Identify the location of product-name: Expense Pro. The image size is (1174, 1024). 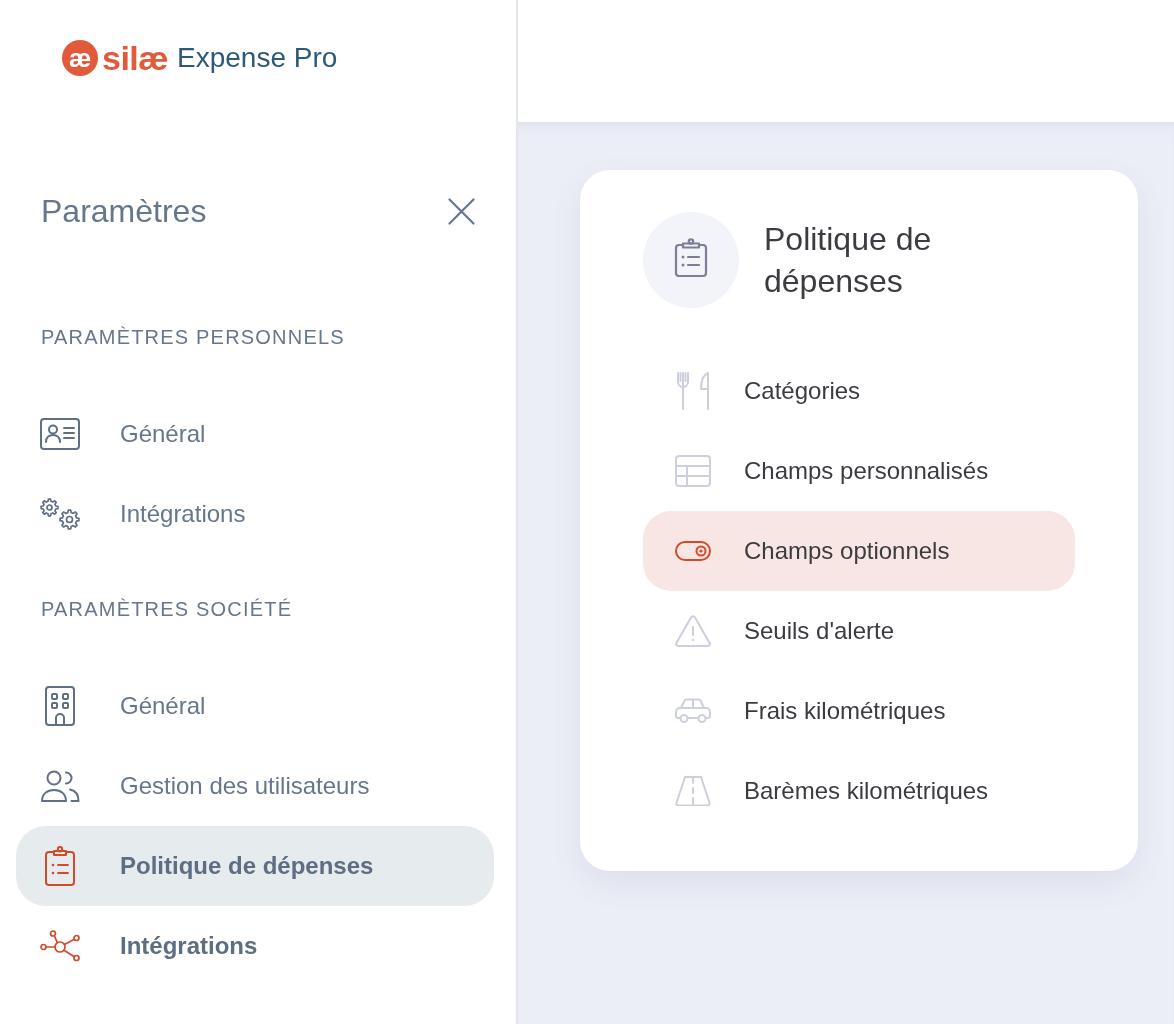
(257, 58).